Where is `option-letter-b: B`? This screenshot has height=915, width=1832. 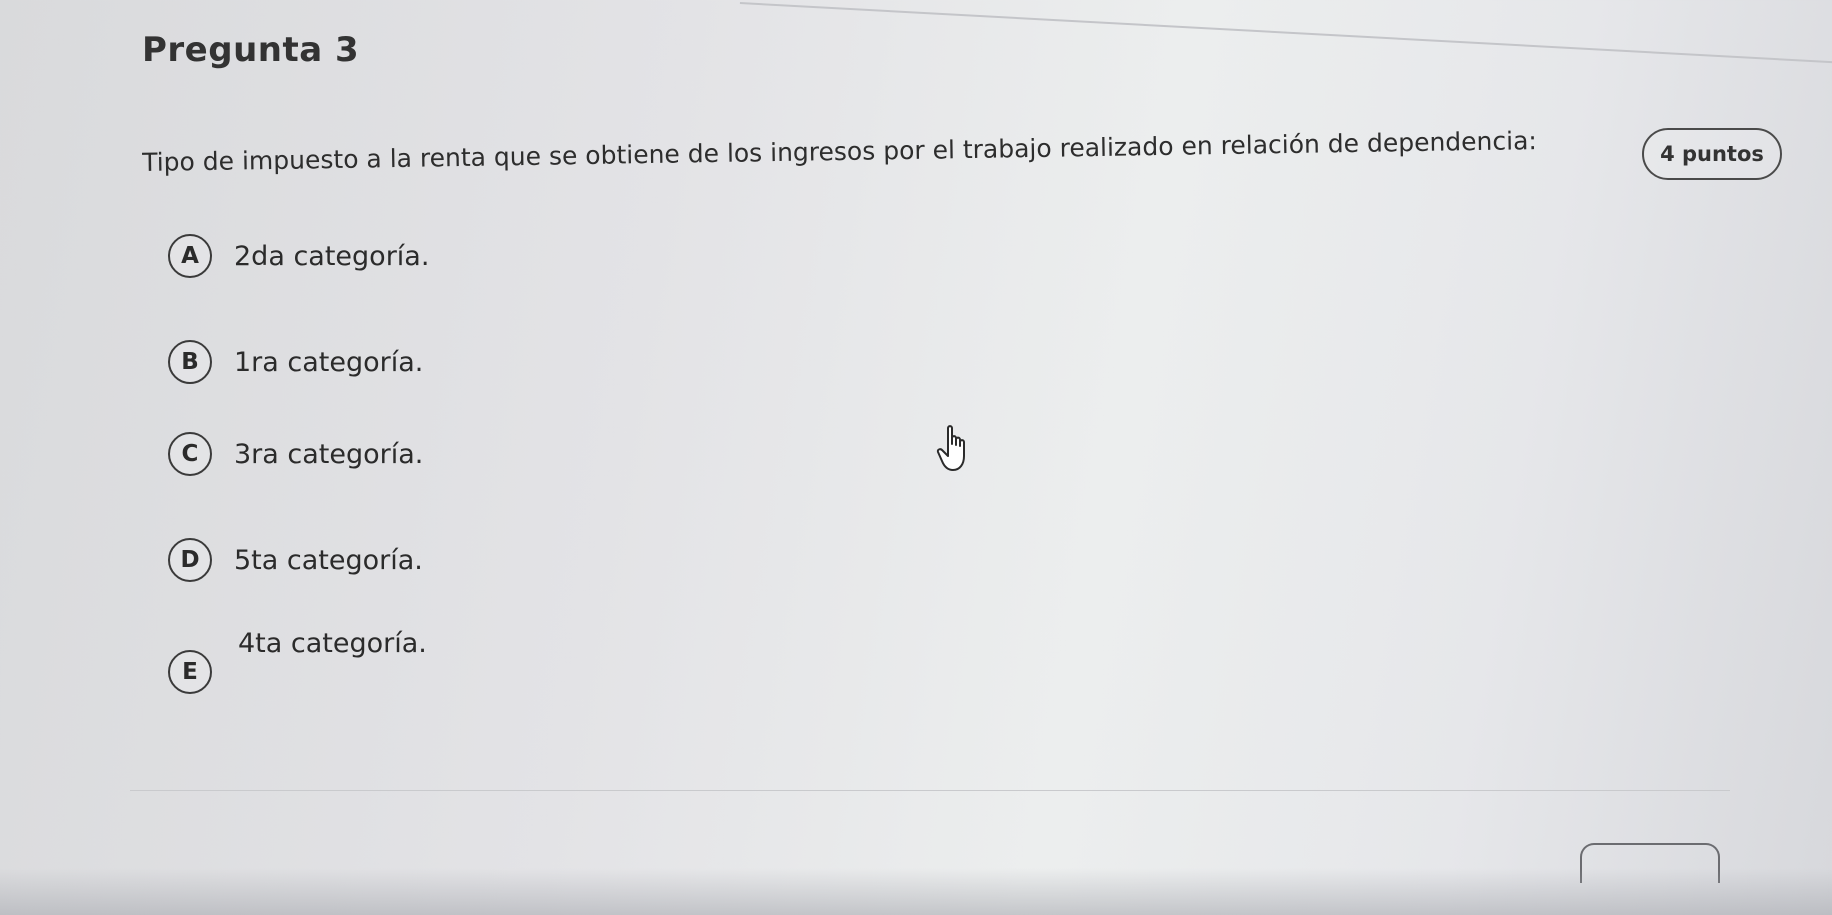 option-letter-b: B is located at coordinates (190, 362).